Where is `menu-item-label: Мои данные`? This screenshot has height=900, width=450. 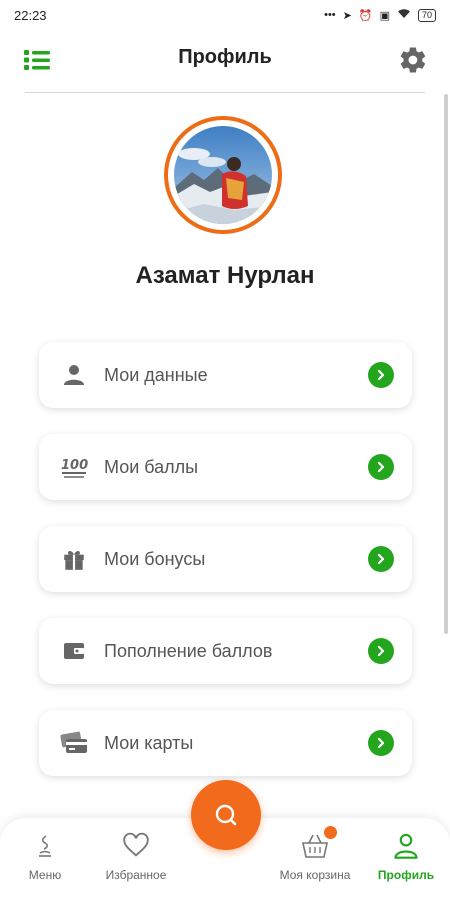
menu-item-label: Мои данные is located at coordinates (156, 374).